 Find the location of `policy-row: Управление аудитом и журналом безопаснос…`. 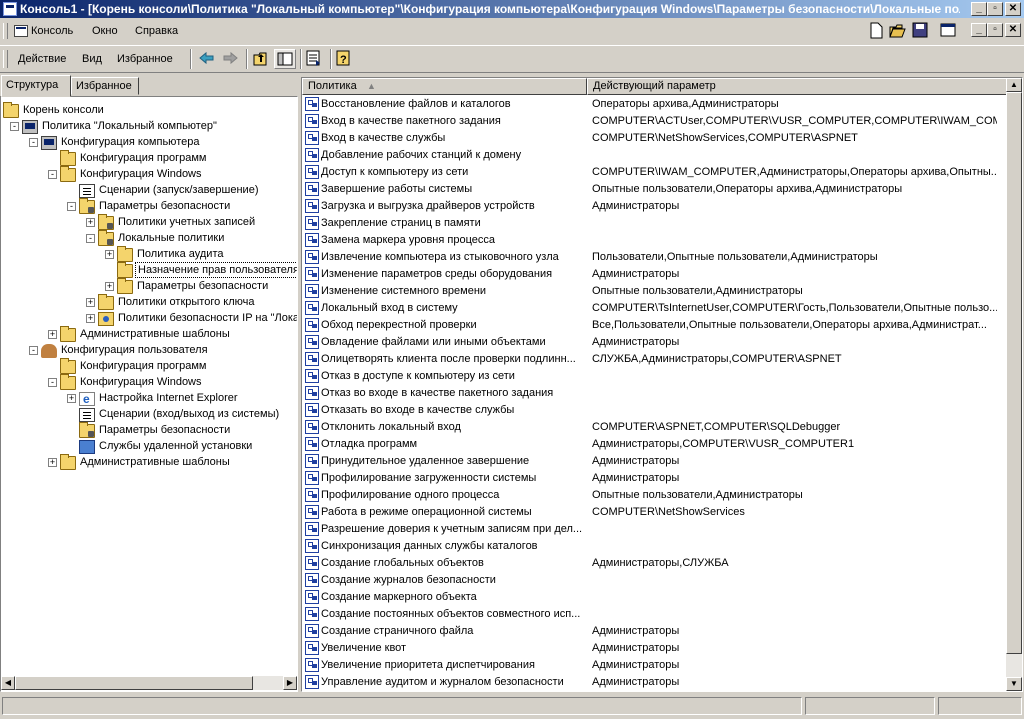

policy-row: Управление аудитом и журналом безопаснос… is located at coordinates (654, 682).